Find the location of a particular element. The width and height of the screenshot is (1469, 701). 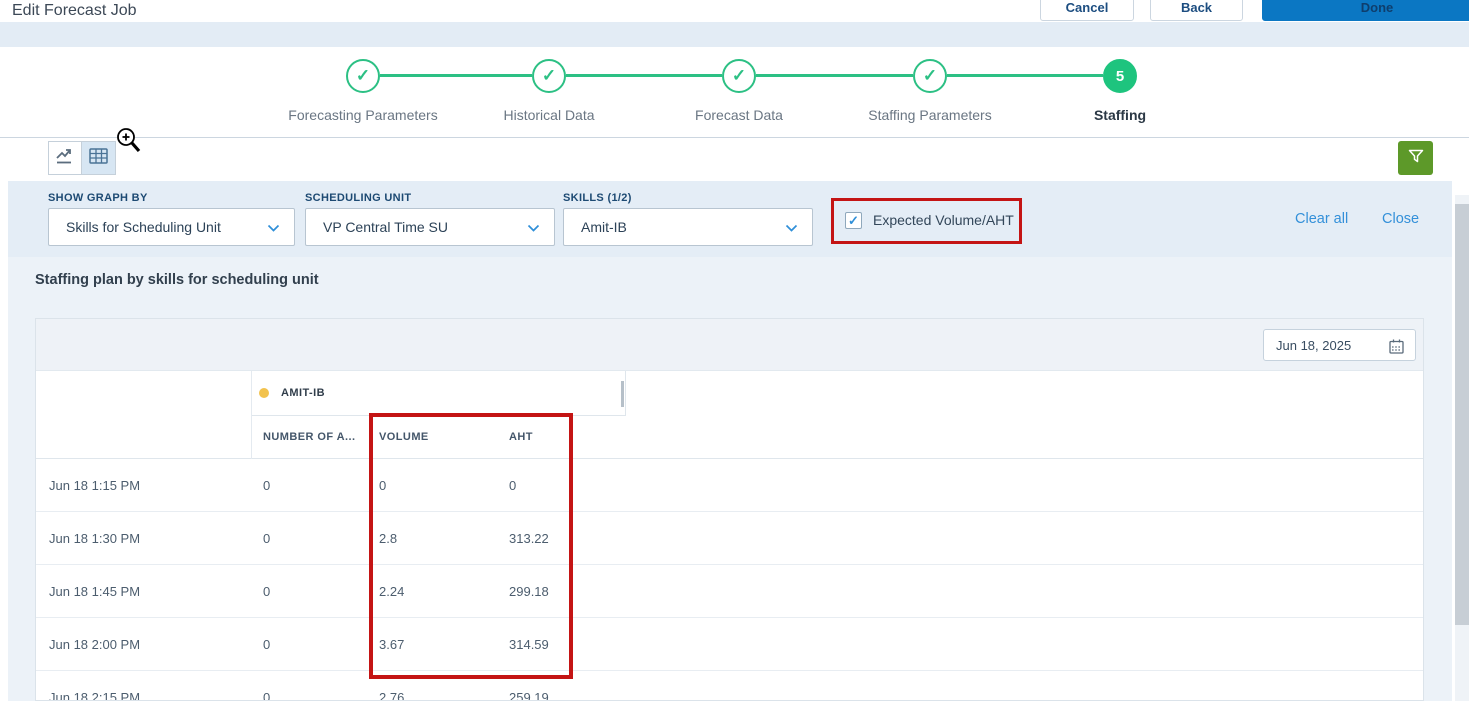

skill-group-header: AMIT-IB is located at coordinates (438, 393).